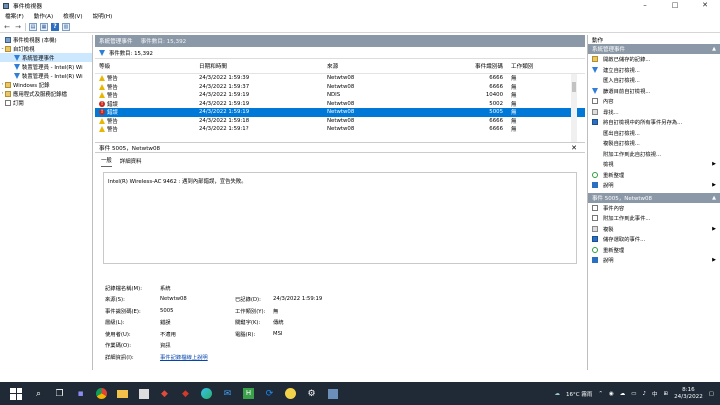 Image resolution: width=720 pixels, height=405 pixels. What do you see at coordinates (173, 299) in the screenshot?
I see `prop-value: Netwtw08` at bounding box center [173, 299].